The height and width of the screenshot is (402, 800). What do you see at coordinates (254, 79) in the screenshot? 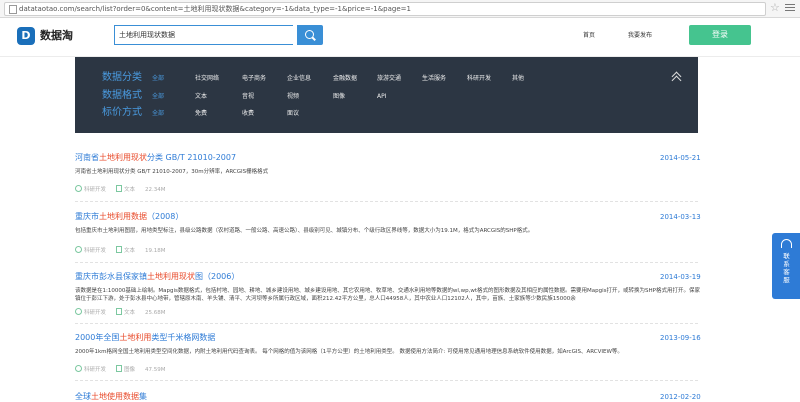
I see `filter-category-ecommerce: 电子商务` at bounding box center [254, 79].